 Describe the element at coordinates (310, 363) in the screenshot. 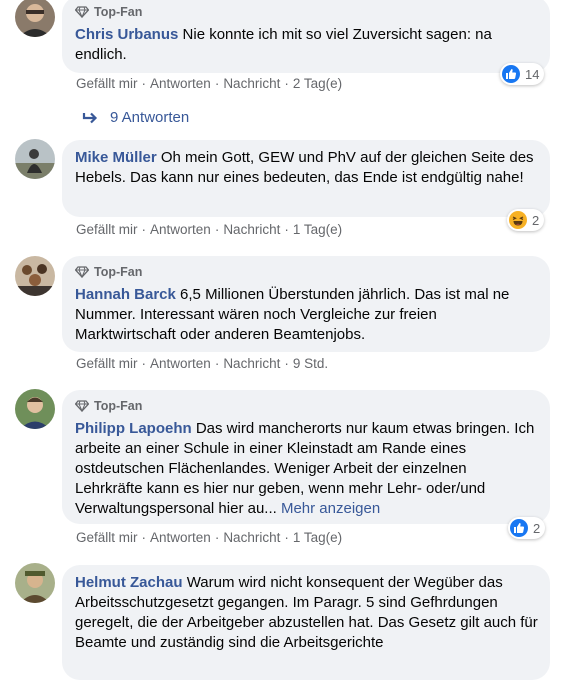

I see `comment-timestamp: 9 Std.` at that location.